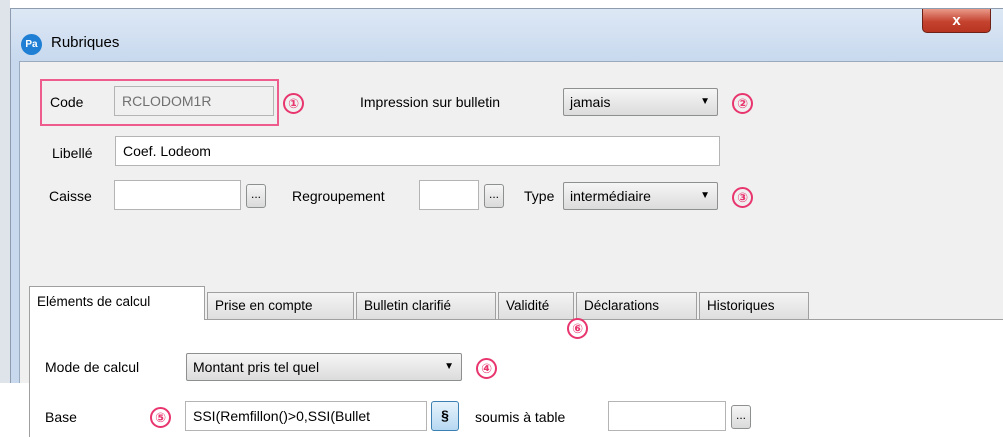 The image size is (1003, 437). I want to click on close-icon: x, so click(956, 20).